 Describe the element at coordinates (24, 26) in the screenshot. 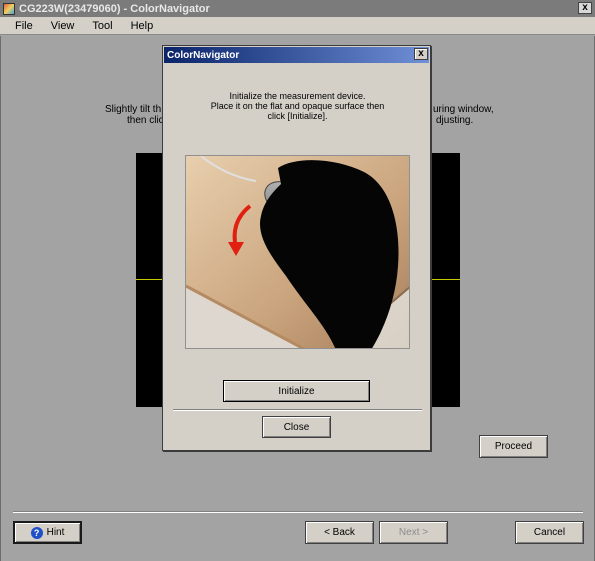

I see `menu-file: File` at that location.